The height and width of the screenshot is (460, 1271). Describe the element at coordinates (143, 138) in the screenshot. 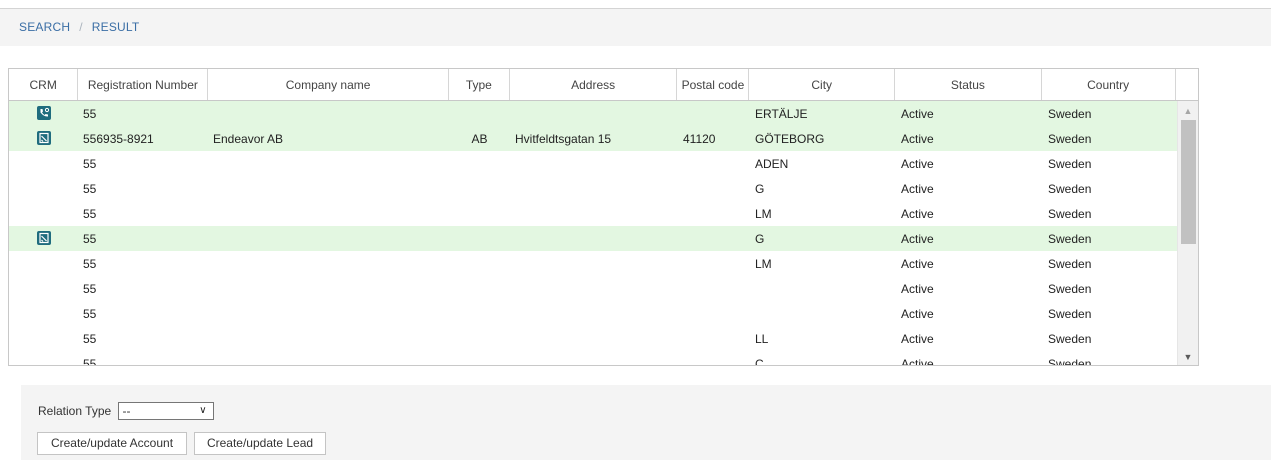

I see `cell-registration-number: 556935-8921` at that location.